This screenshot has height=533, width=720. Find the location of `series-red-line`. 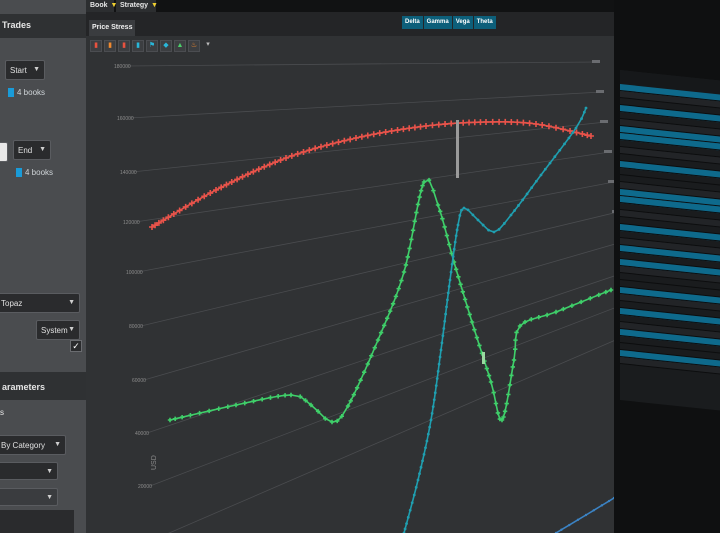

series-red-line is located at coordinates (371, 174).